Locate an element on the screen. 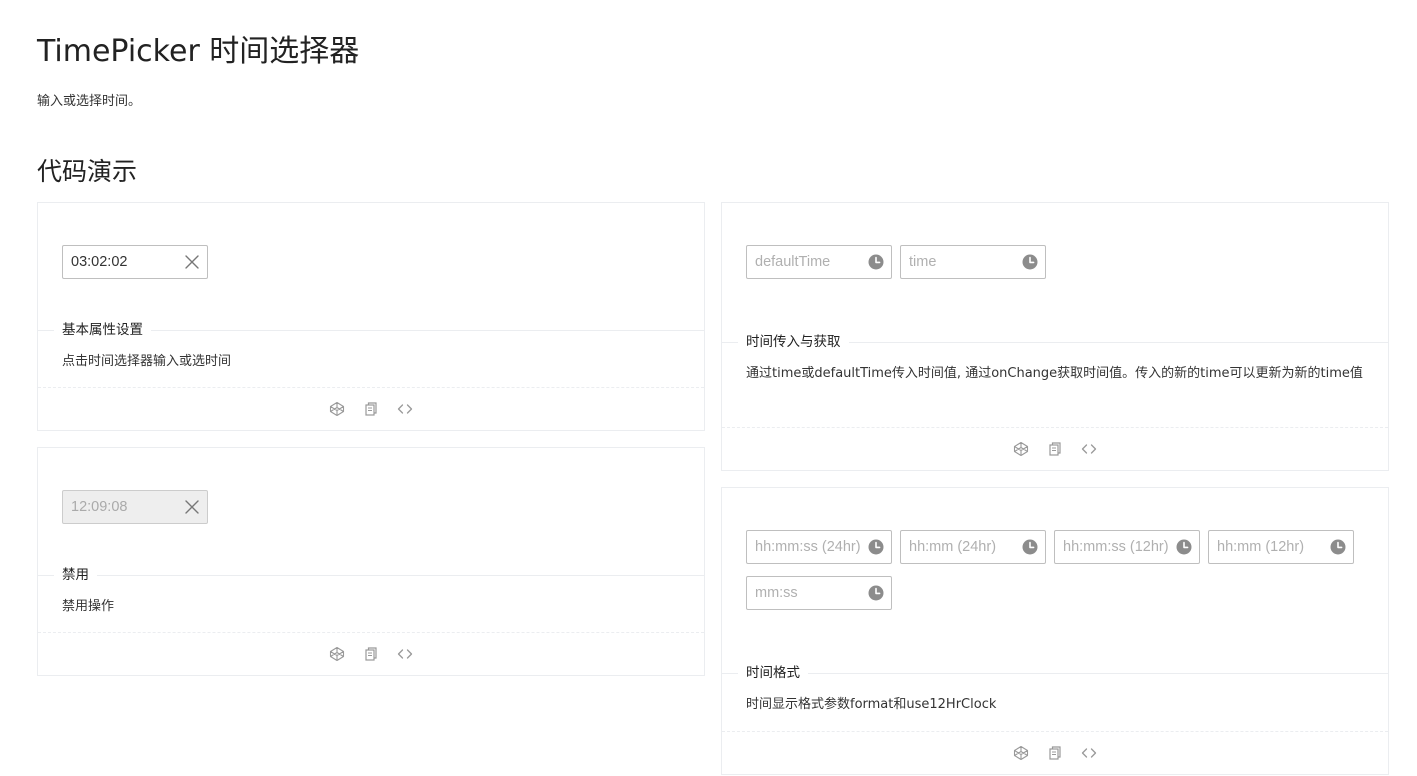 The height and width of the screenshot is (776, 1417). time-picker-time is located at coordinates (973, 262).